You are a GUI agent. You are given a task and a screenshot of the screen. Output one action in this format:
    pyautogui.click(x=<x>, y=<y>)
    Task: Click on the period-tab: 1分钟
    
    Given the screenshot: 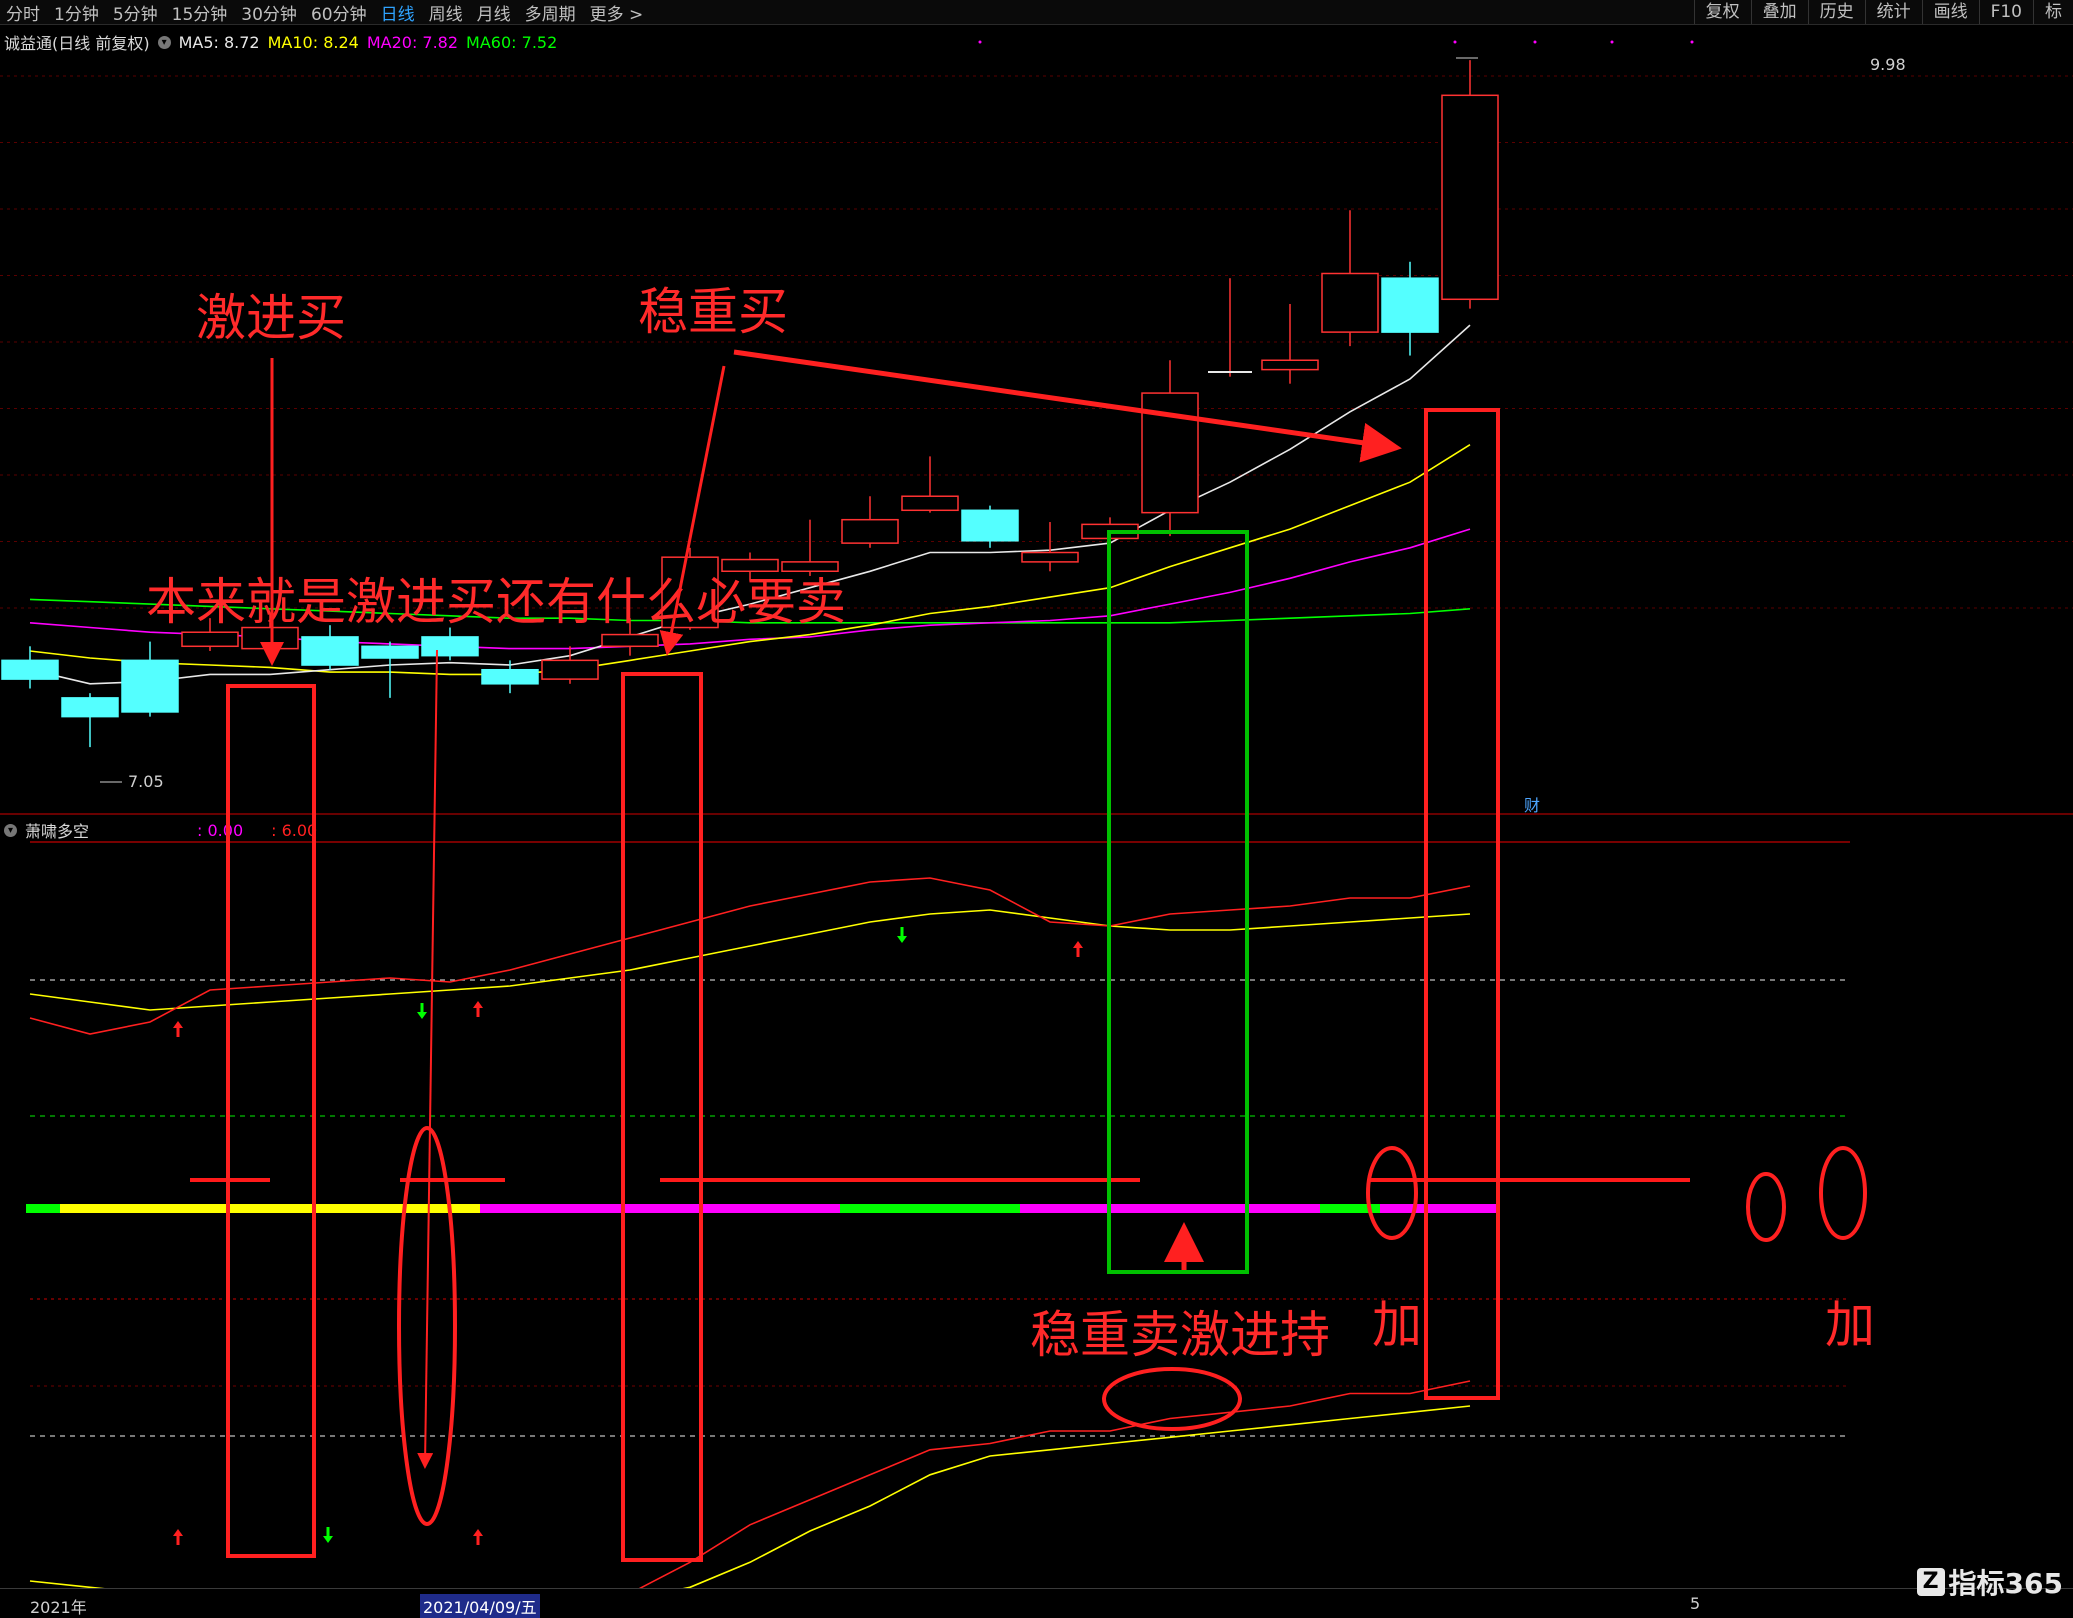 What is the action you would take?
    pyautogui.click(x=76, y=12)
    